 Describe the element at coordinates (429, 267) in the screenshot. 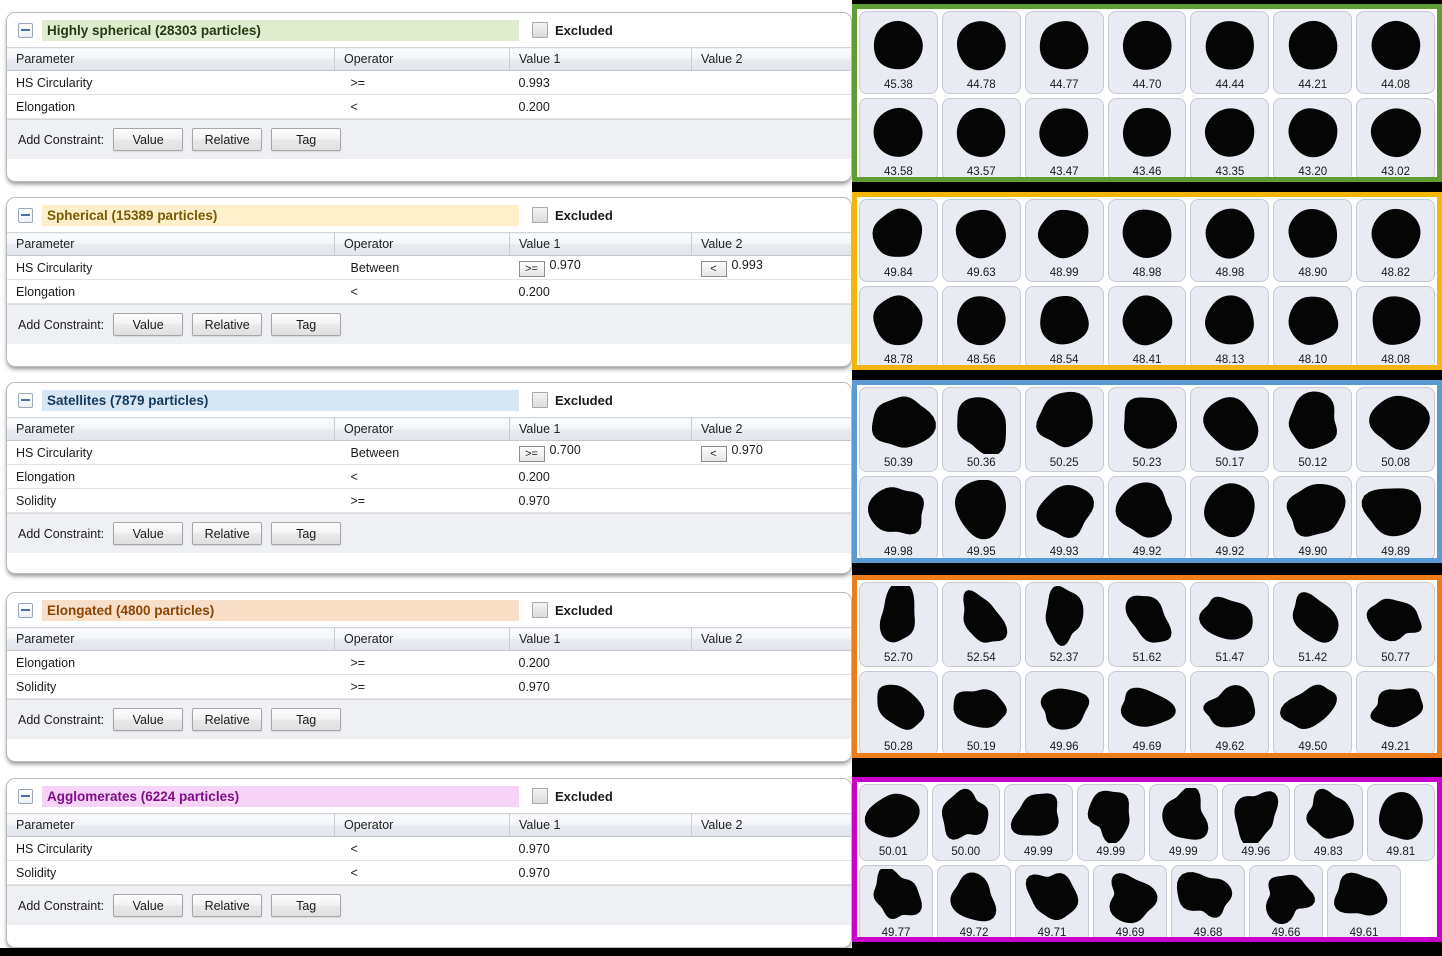

I see `table-row: HS Circularity Between >= 0.970 <0.993` at that location.